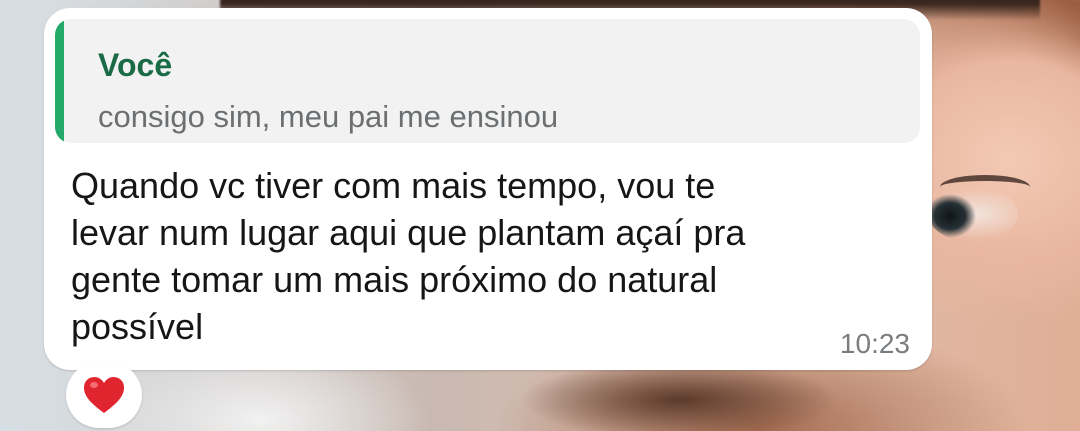 Image resolution: width=1080 pixels, height=431 pixels. What do you see at coordinates (874, 343) in the screenshot?
I see `message-timestamp: 10:23` at bounding box center [874, 343].